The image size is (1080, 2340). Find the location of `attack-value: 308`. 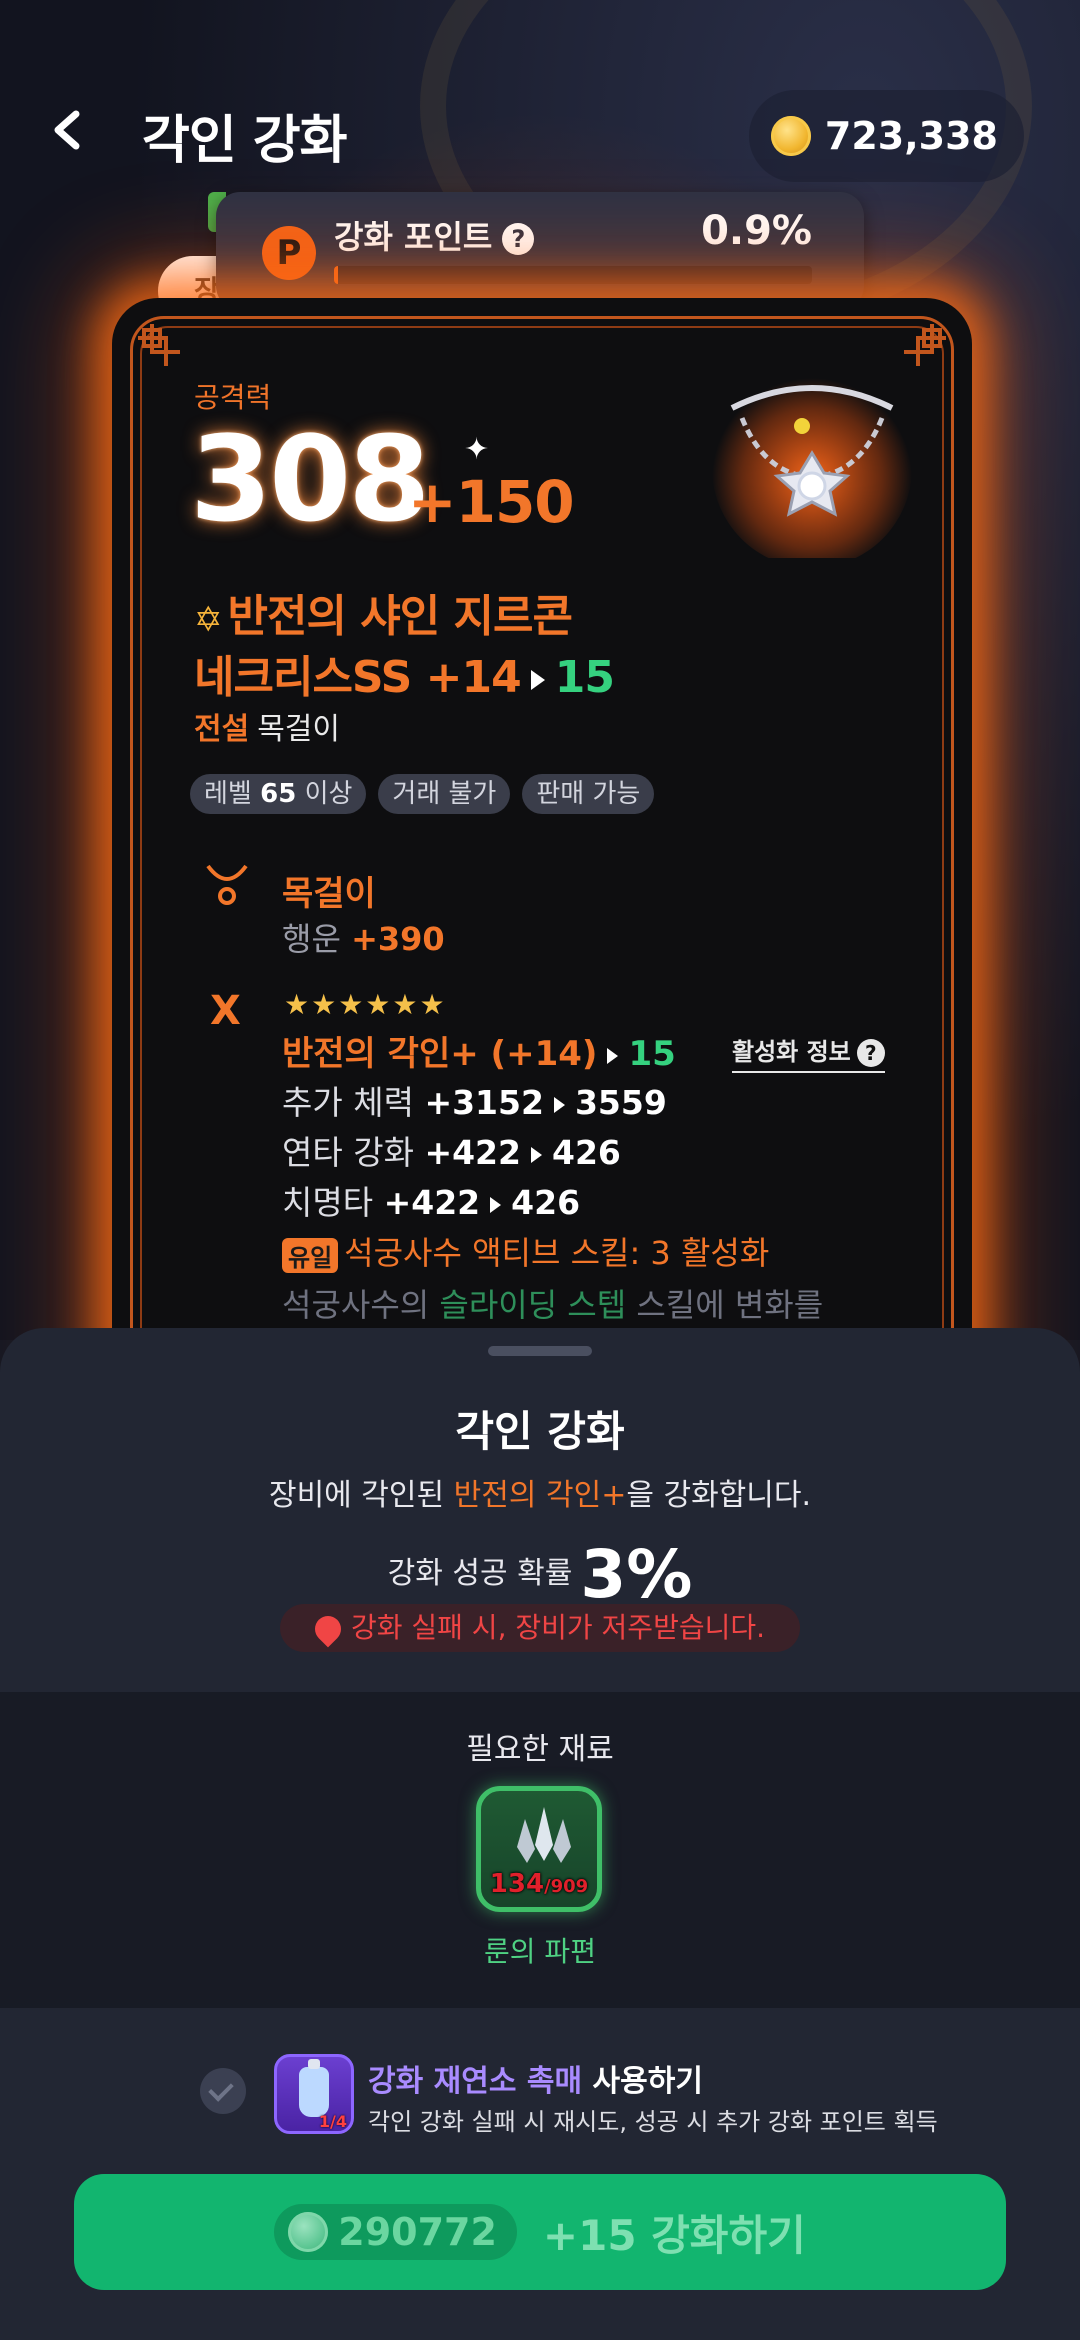

attack-value: 308 is located at coordinates (310, 479).